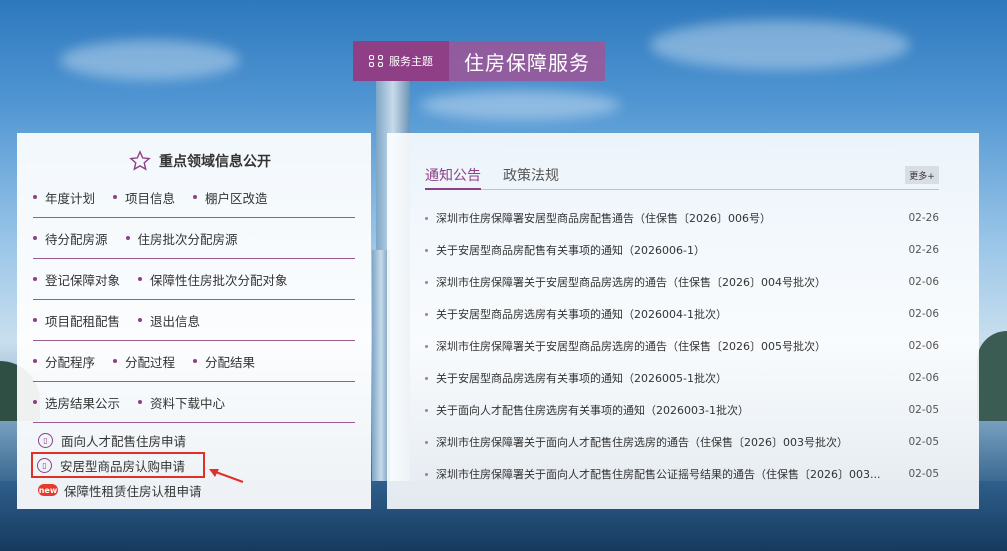 This screenshot has width=1007, height=551. I want to click on info-category-link: 项目信息, so click(144, 197).